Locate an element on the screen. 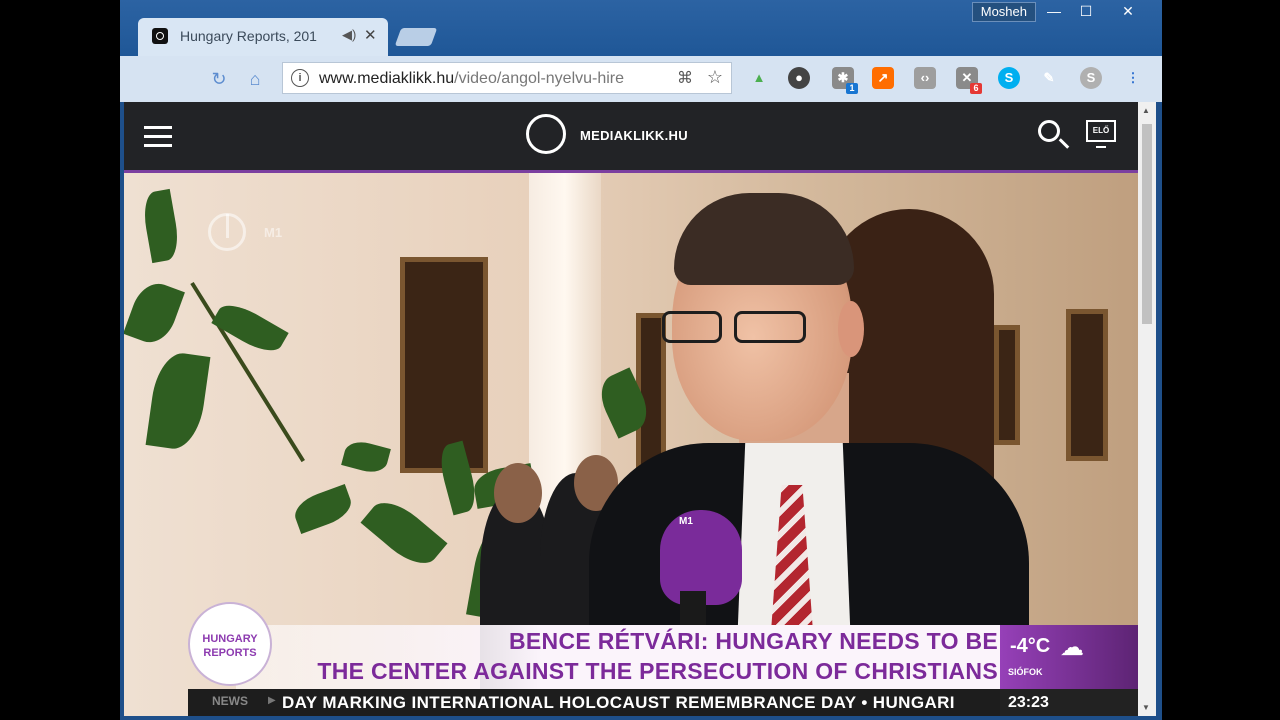 Image resolution: width=1280 pixels, height=720 pixels. scroll-down-arrow-icon: ▼ is located at coordinates (1146, 707).